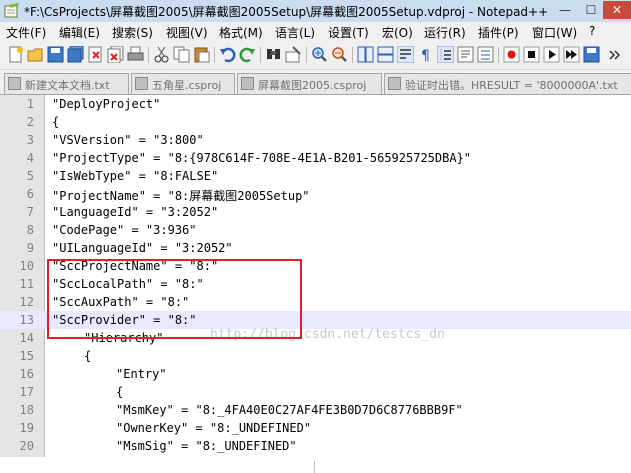 This screenshot has height=473, width=631. Describe the element at coordinates (55, 54) in the screenshot. I see `save-icon` at that location.